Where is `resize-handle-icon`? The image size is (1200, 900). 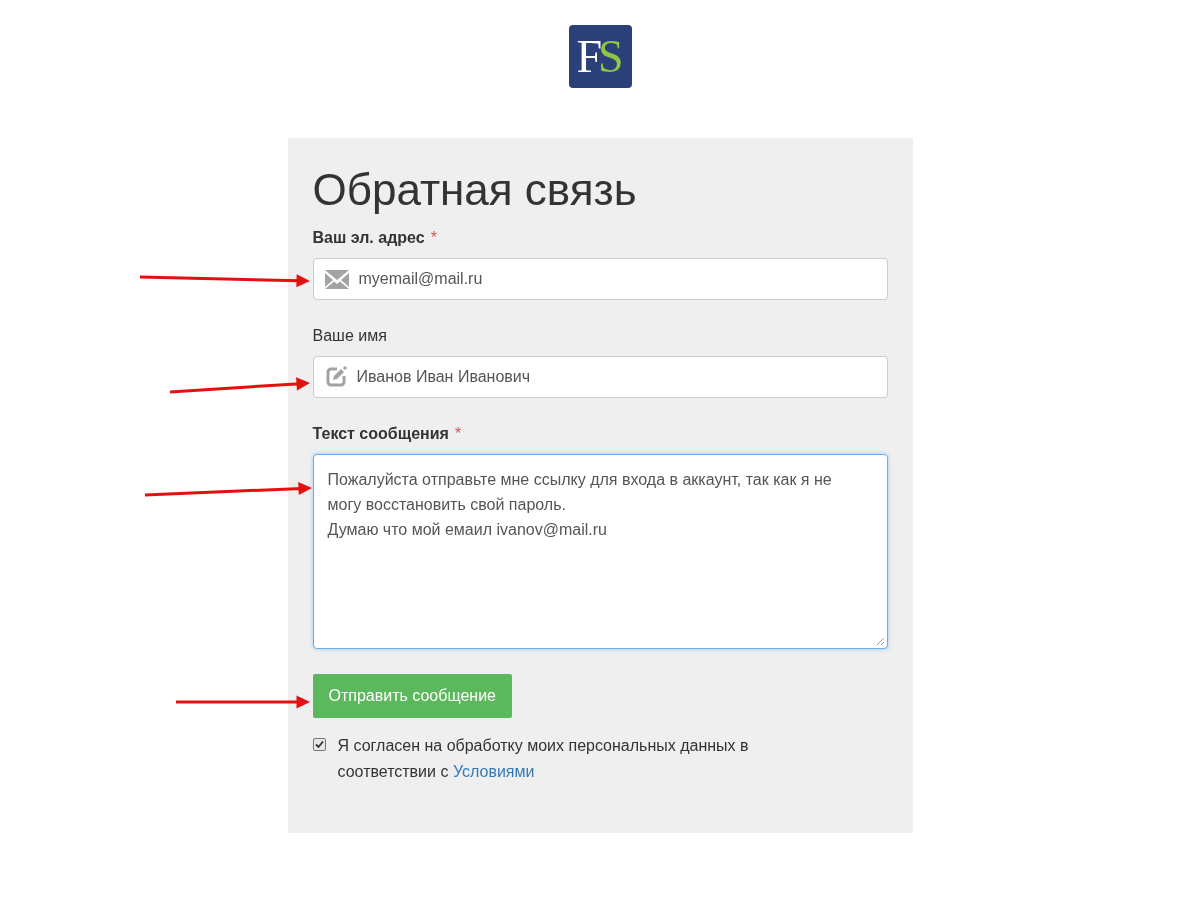 resize-handle-icon is located at coordinates (879, 641).